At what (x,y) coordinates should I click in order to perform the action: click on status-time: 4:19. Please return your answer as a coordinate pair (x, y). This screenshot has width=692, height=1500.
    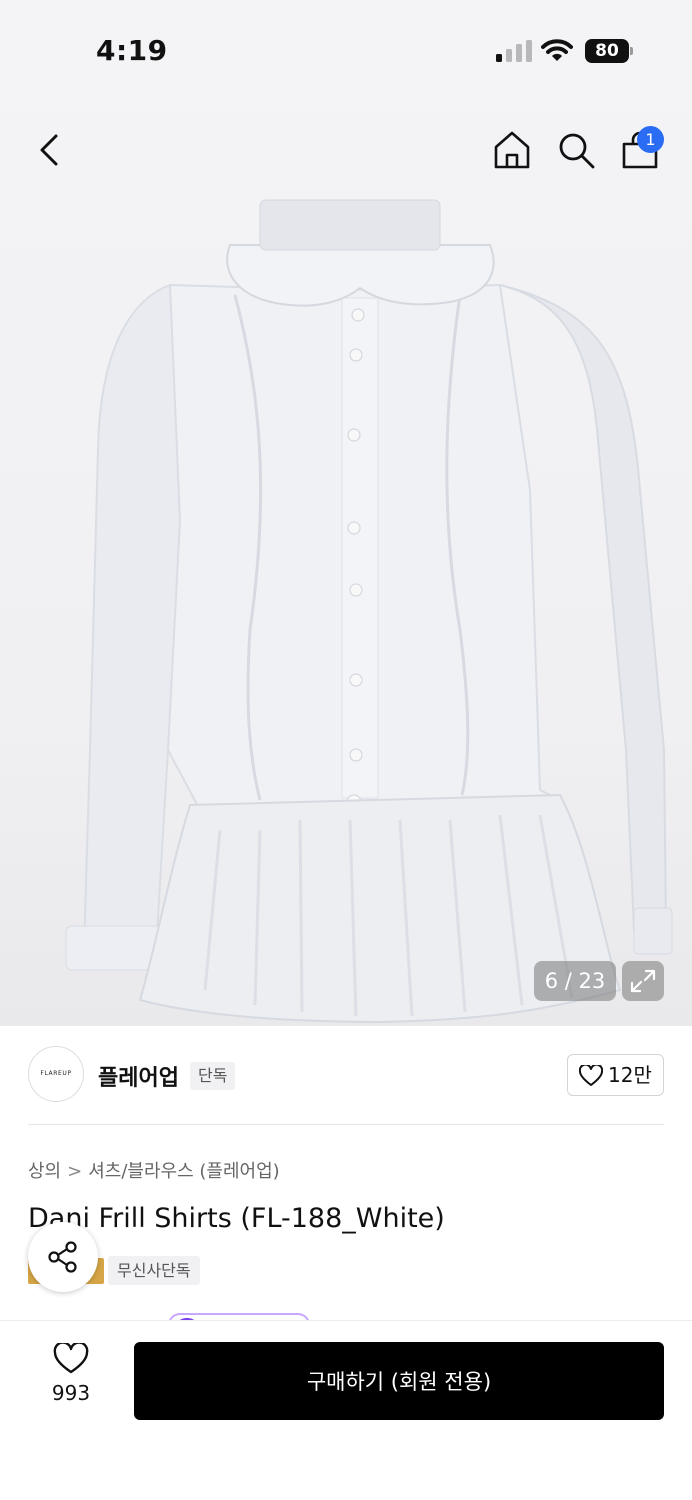
    Looking at the image, I should click on (132, 50).